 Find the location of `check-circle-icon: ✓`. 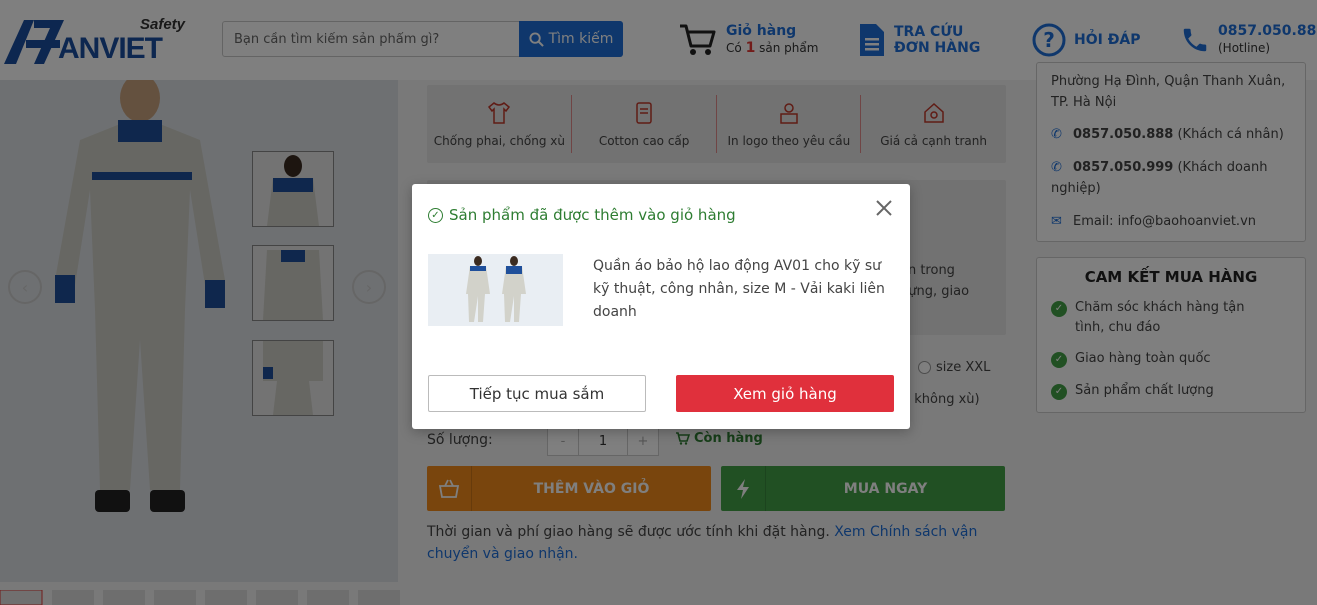

check-circle-icon: ✓ is located at coordinates (435, 215).